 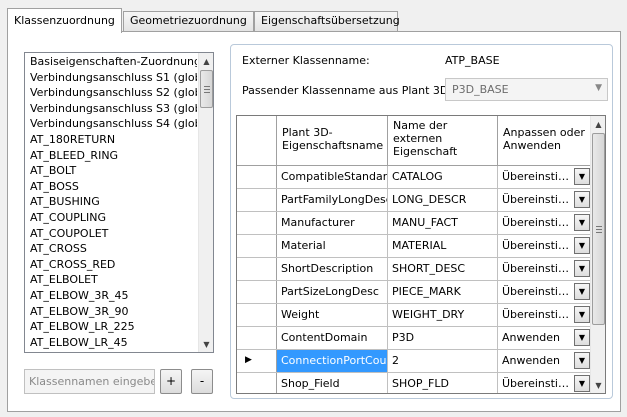 I want to click on list-item: Basiseigenschaften-Zuordnung, so click(x=111, y=62).